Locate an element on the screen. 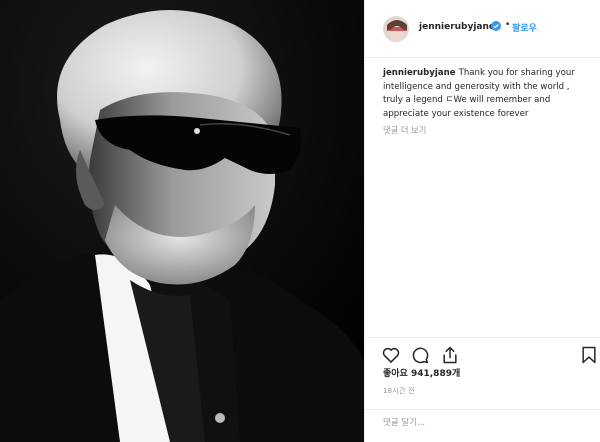 The image size is (600, 442). avatar-image is located at coordinates (396, 29).